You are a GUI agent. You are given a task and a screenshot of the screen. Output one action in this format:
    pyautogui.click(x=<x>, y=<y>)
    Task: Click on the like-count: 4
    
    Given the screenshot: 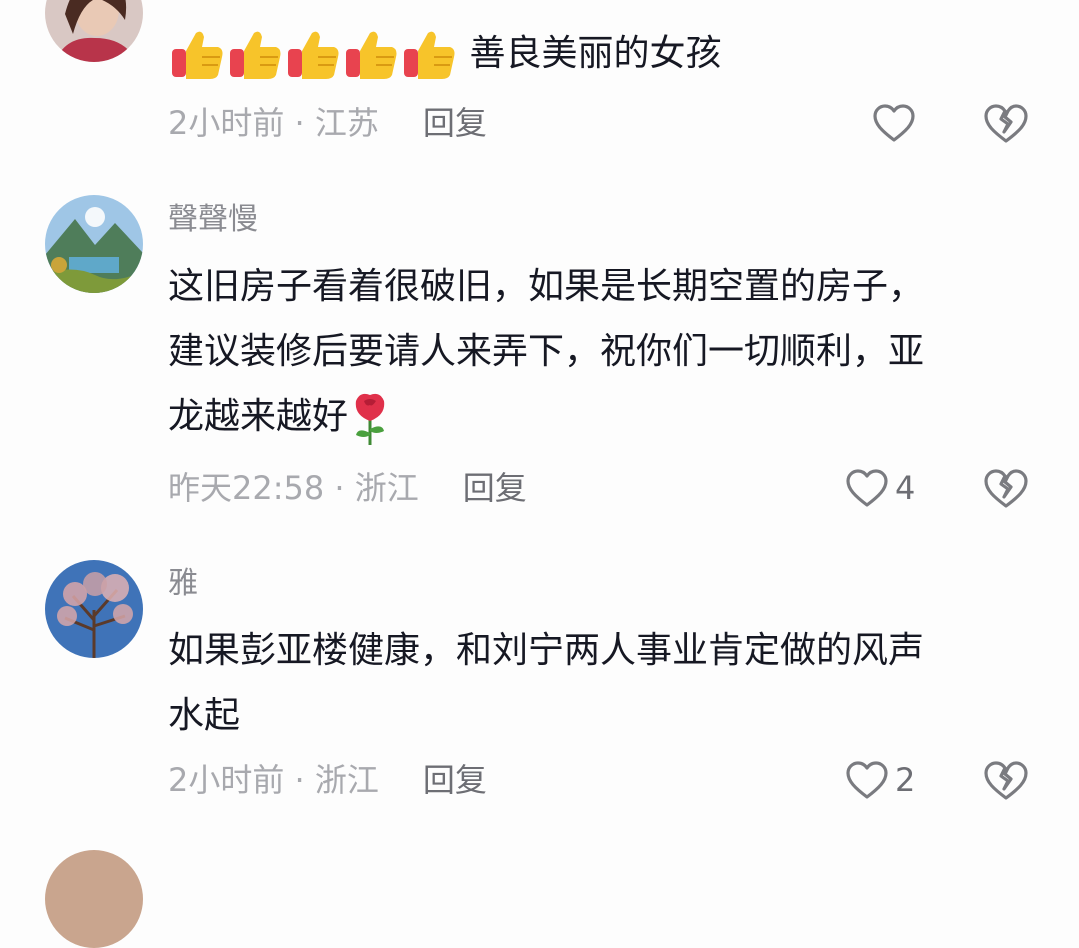 What is the action you would take?
    pyautogui.click(x=905, y=488)
    